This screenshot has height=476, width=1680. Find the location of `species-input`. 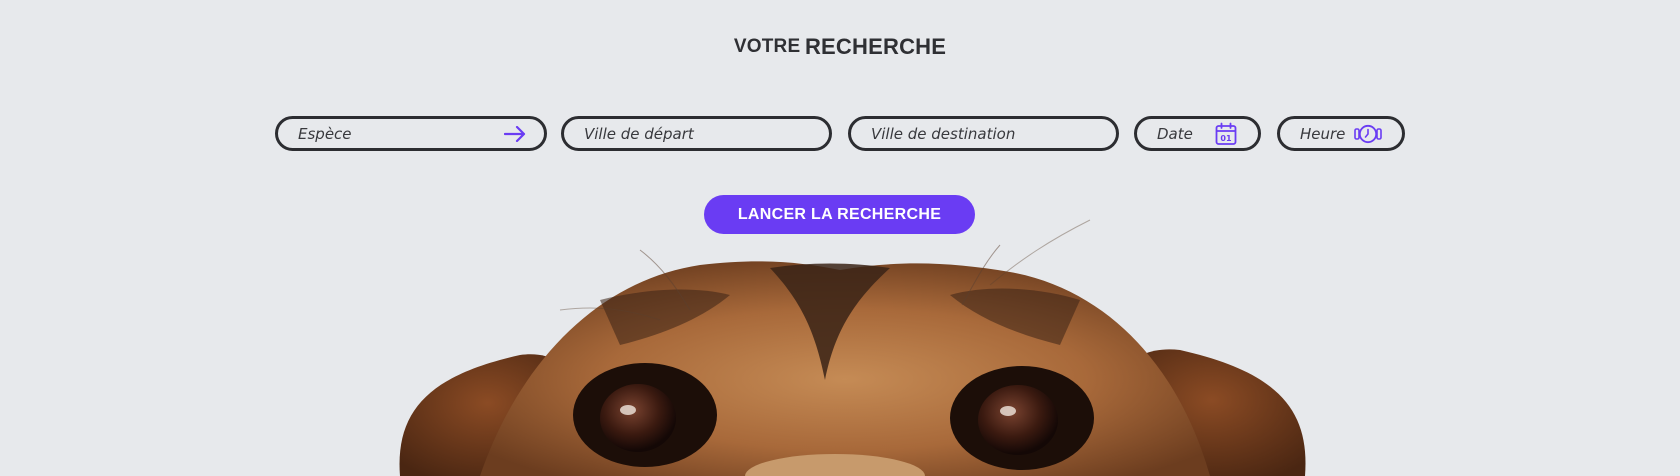

species-input is located at coordinates (398, 133).